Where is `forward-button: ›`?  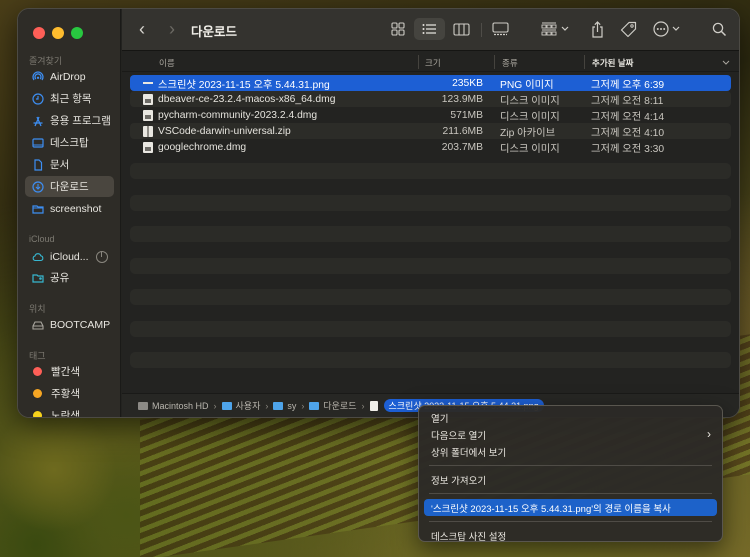 forward-button: › is located at coordinates (177, 29).